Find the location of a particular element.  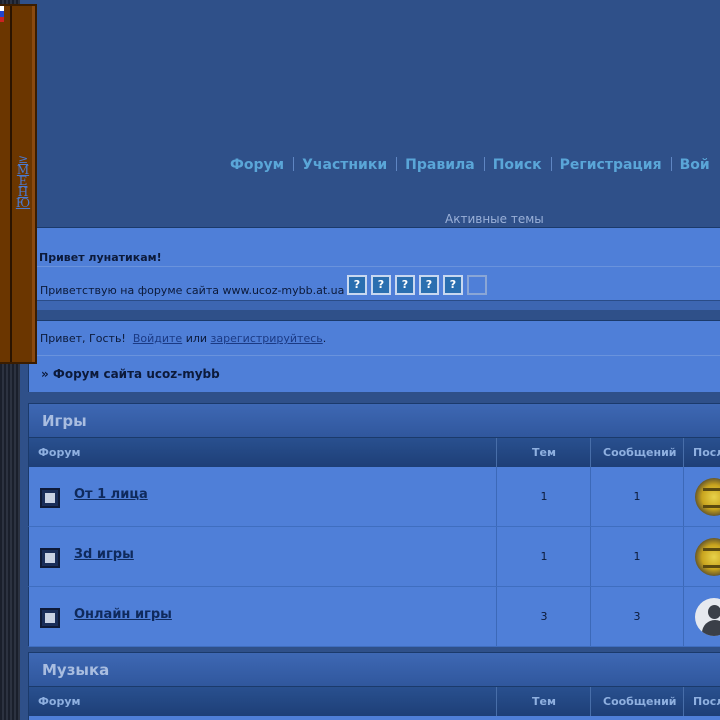

active-topics-link: Активные темы is located at coordinates (494, 219).